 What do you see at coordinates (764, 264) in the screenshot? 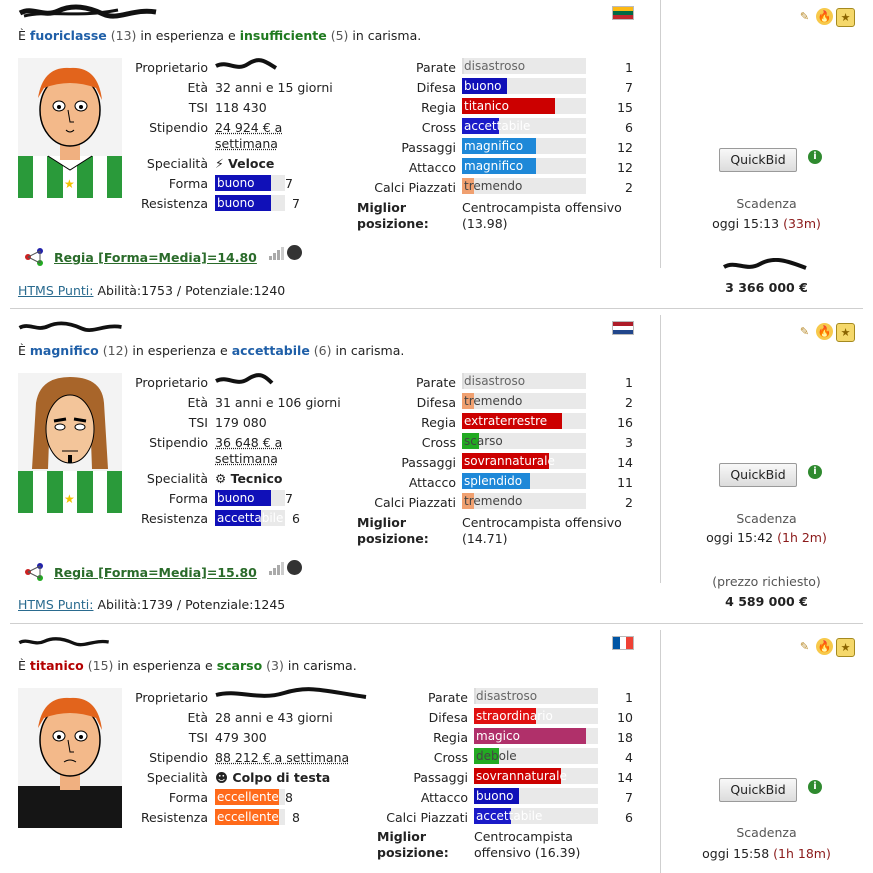
I see `bidder-name-redacted` at bounding box center [764, 264].